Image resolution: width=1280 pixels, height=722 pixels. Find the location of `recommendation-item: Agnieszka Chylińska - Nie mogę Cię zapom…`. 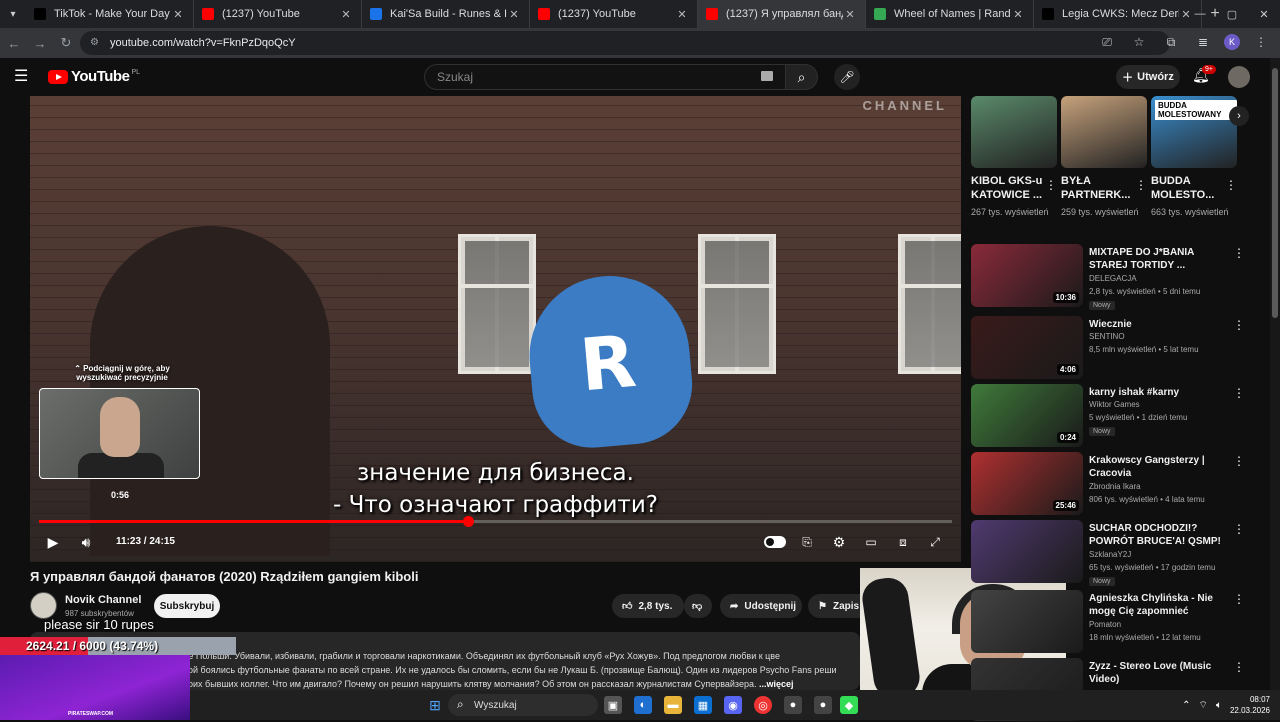

recommendation-item: Agnieszka Chylińska - Nie mogę Cię zapom… is located at coordinates (1111, 622).